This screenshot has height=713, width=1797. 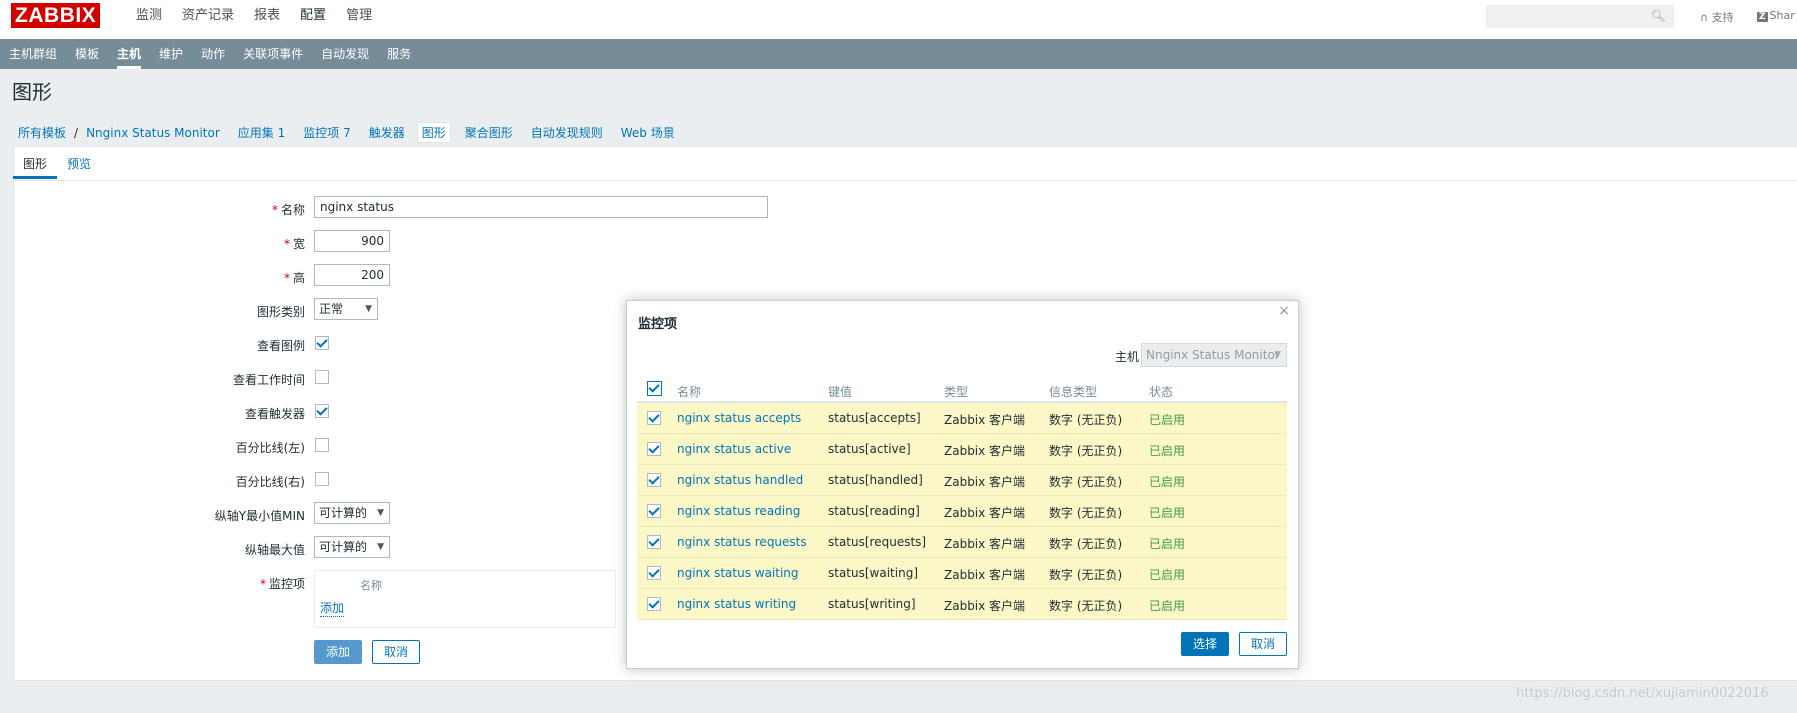 I want to click on column-key: 键值, so click(x=840, y=391).